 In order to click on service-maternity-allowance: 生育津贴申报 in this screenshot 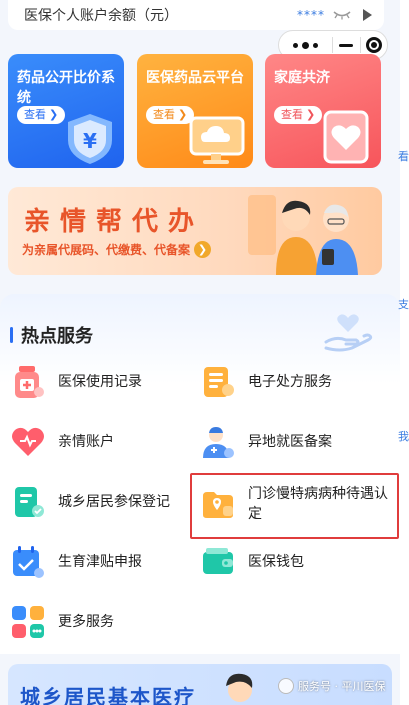, I will do `click(76, 562)`.